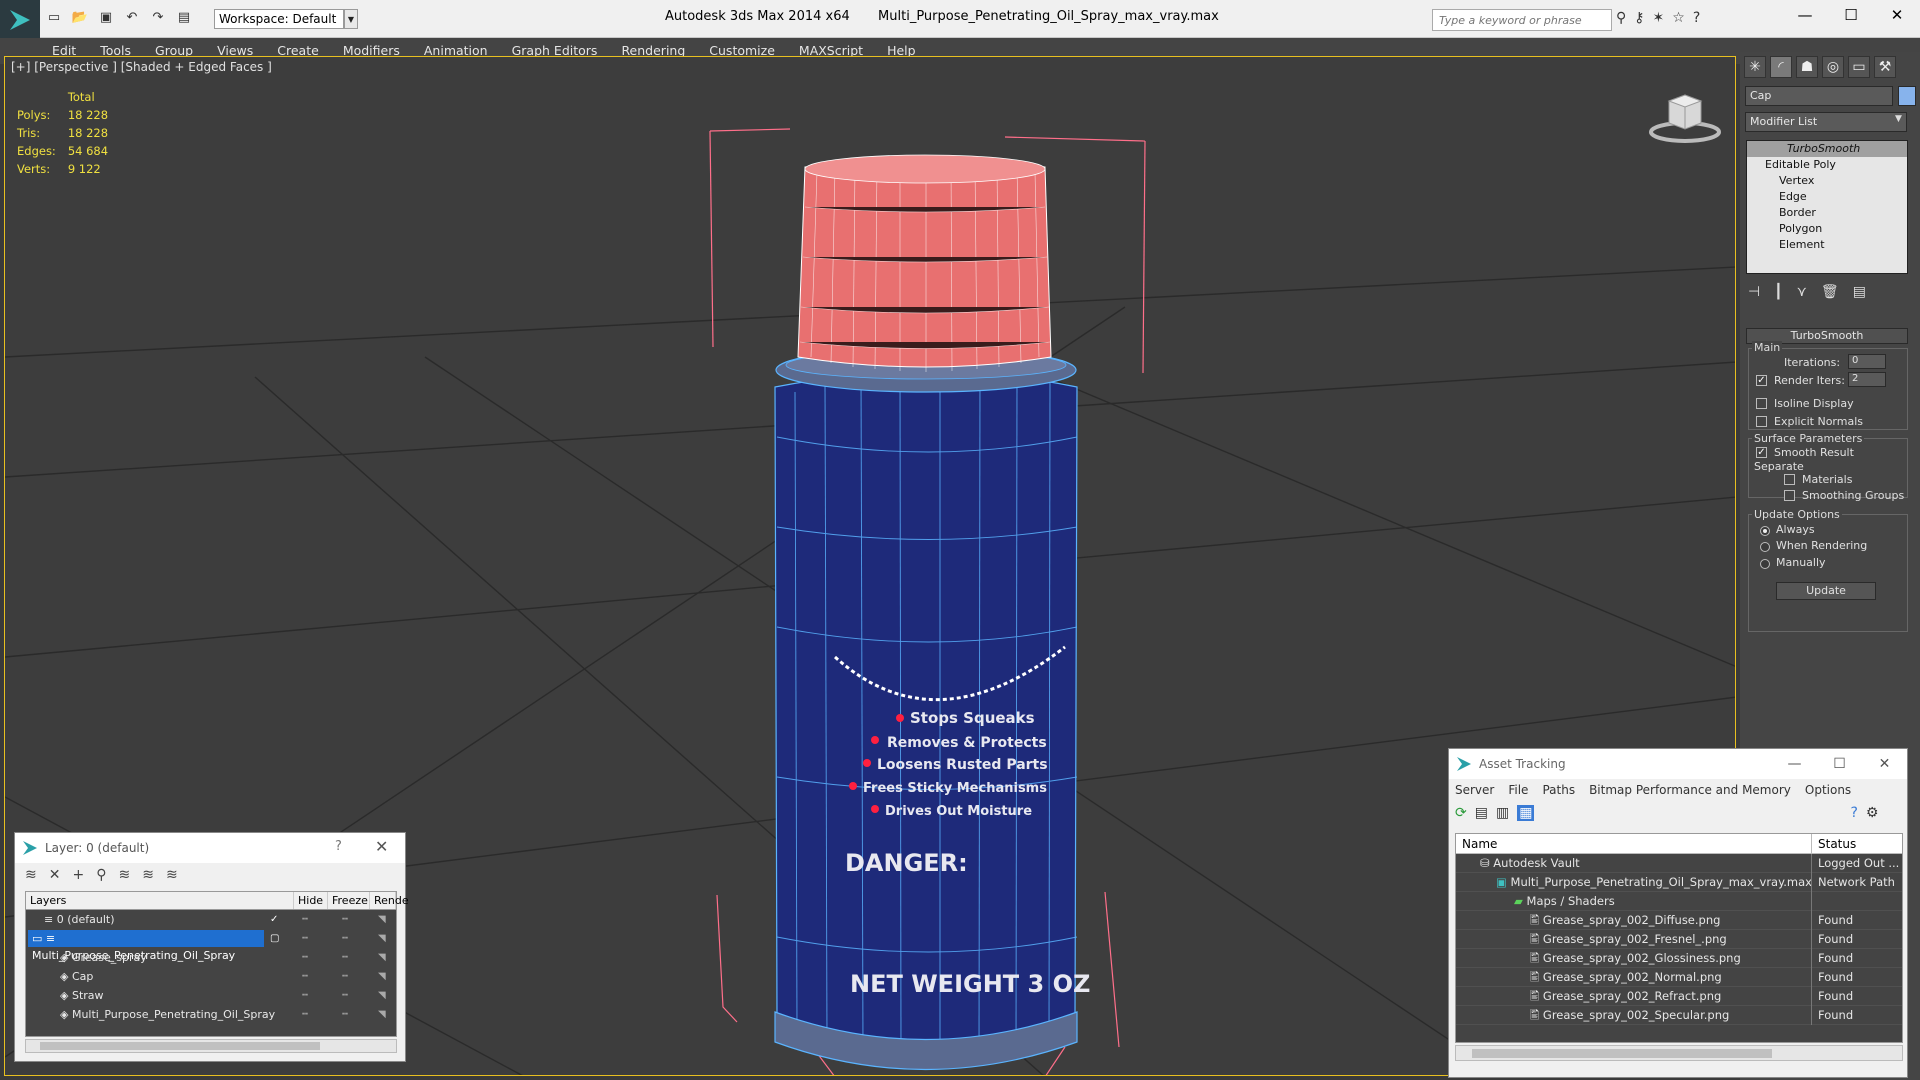 This screenshot has width=1920, height=1080. Describe the element at coordinates (1837, 844) in the screenshot. I see `column-status: Status` at that location.